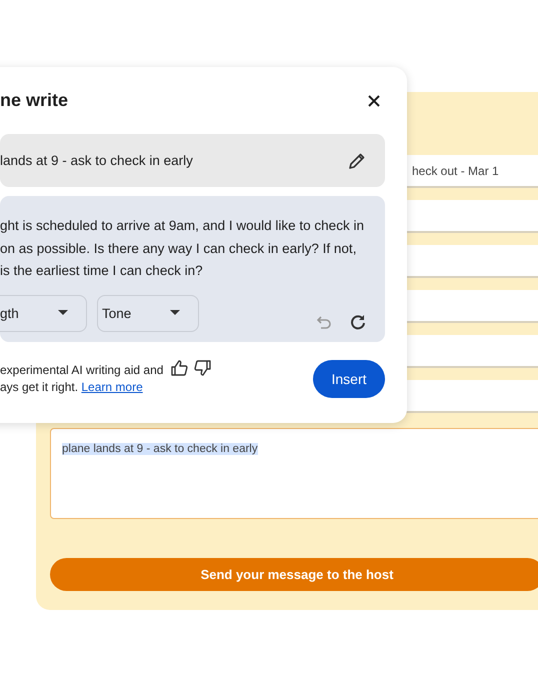  I want to click on disclaimer-text: experimental AI writing aid and ays get it right. Learn more, so click(82, 379).